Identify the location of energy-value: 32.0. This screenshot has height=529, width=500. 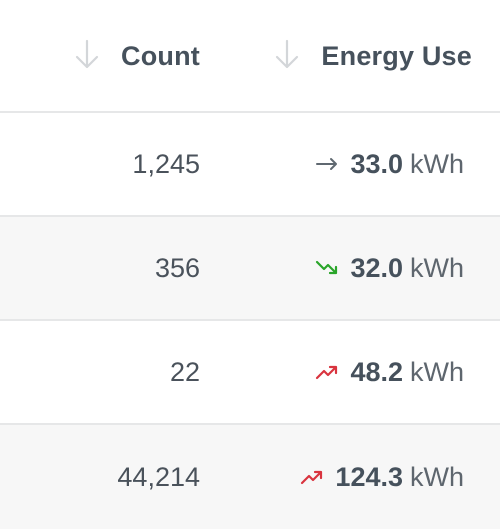
(376, 267).